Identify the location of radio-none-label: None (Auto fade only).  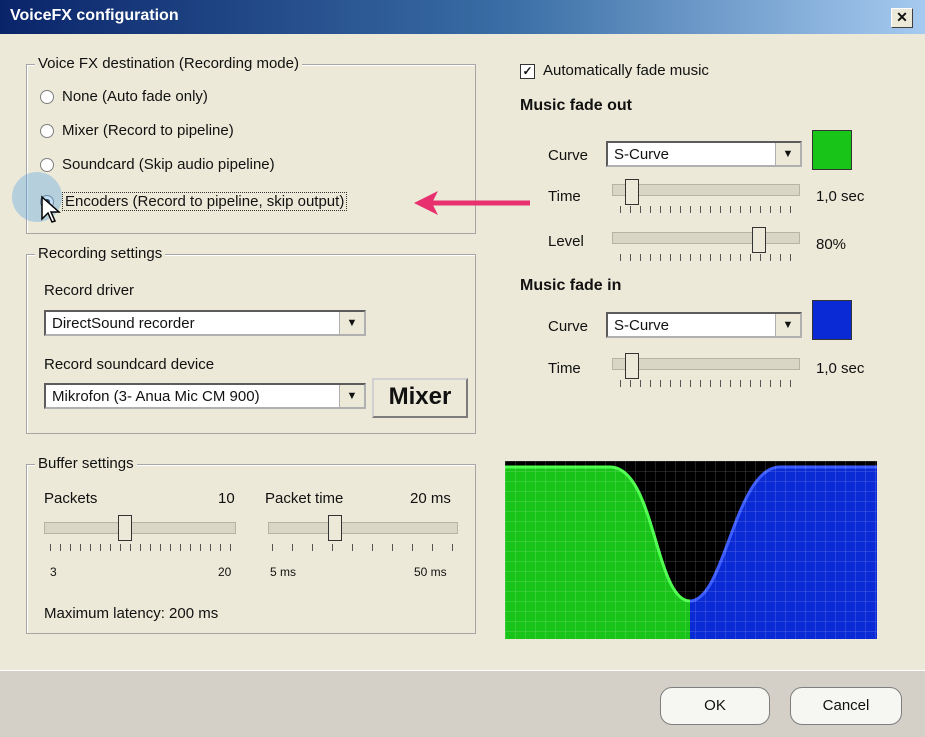
(135, 96).